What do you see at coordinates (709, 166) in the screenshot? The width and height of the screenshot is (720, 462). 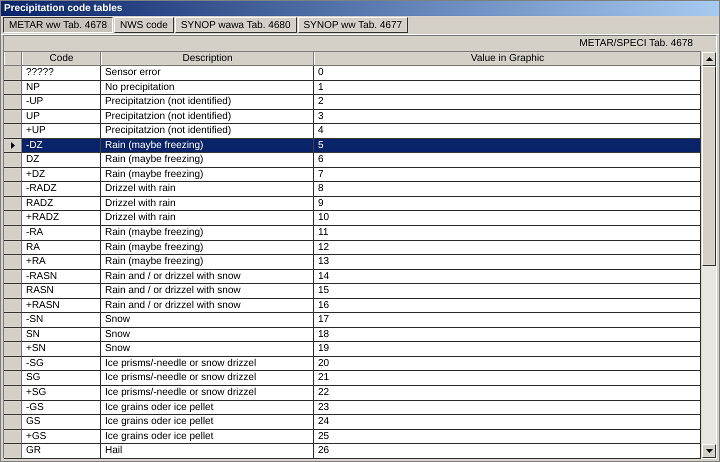 I see `scroll-thumb` at bounding box center [709, 166].